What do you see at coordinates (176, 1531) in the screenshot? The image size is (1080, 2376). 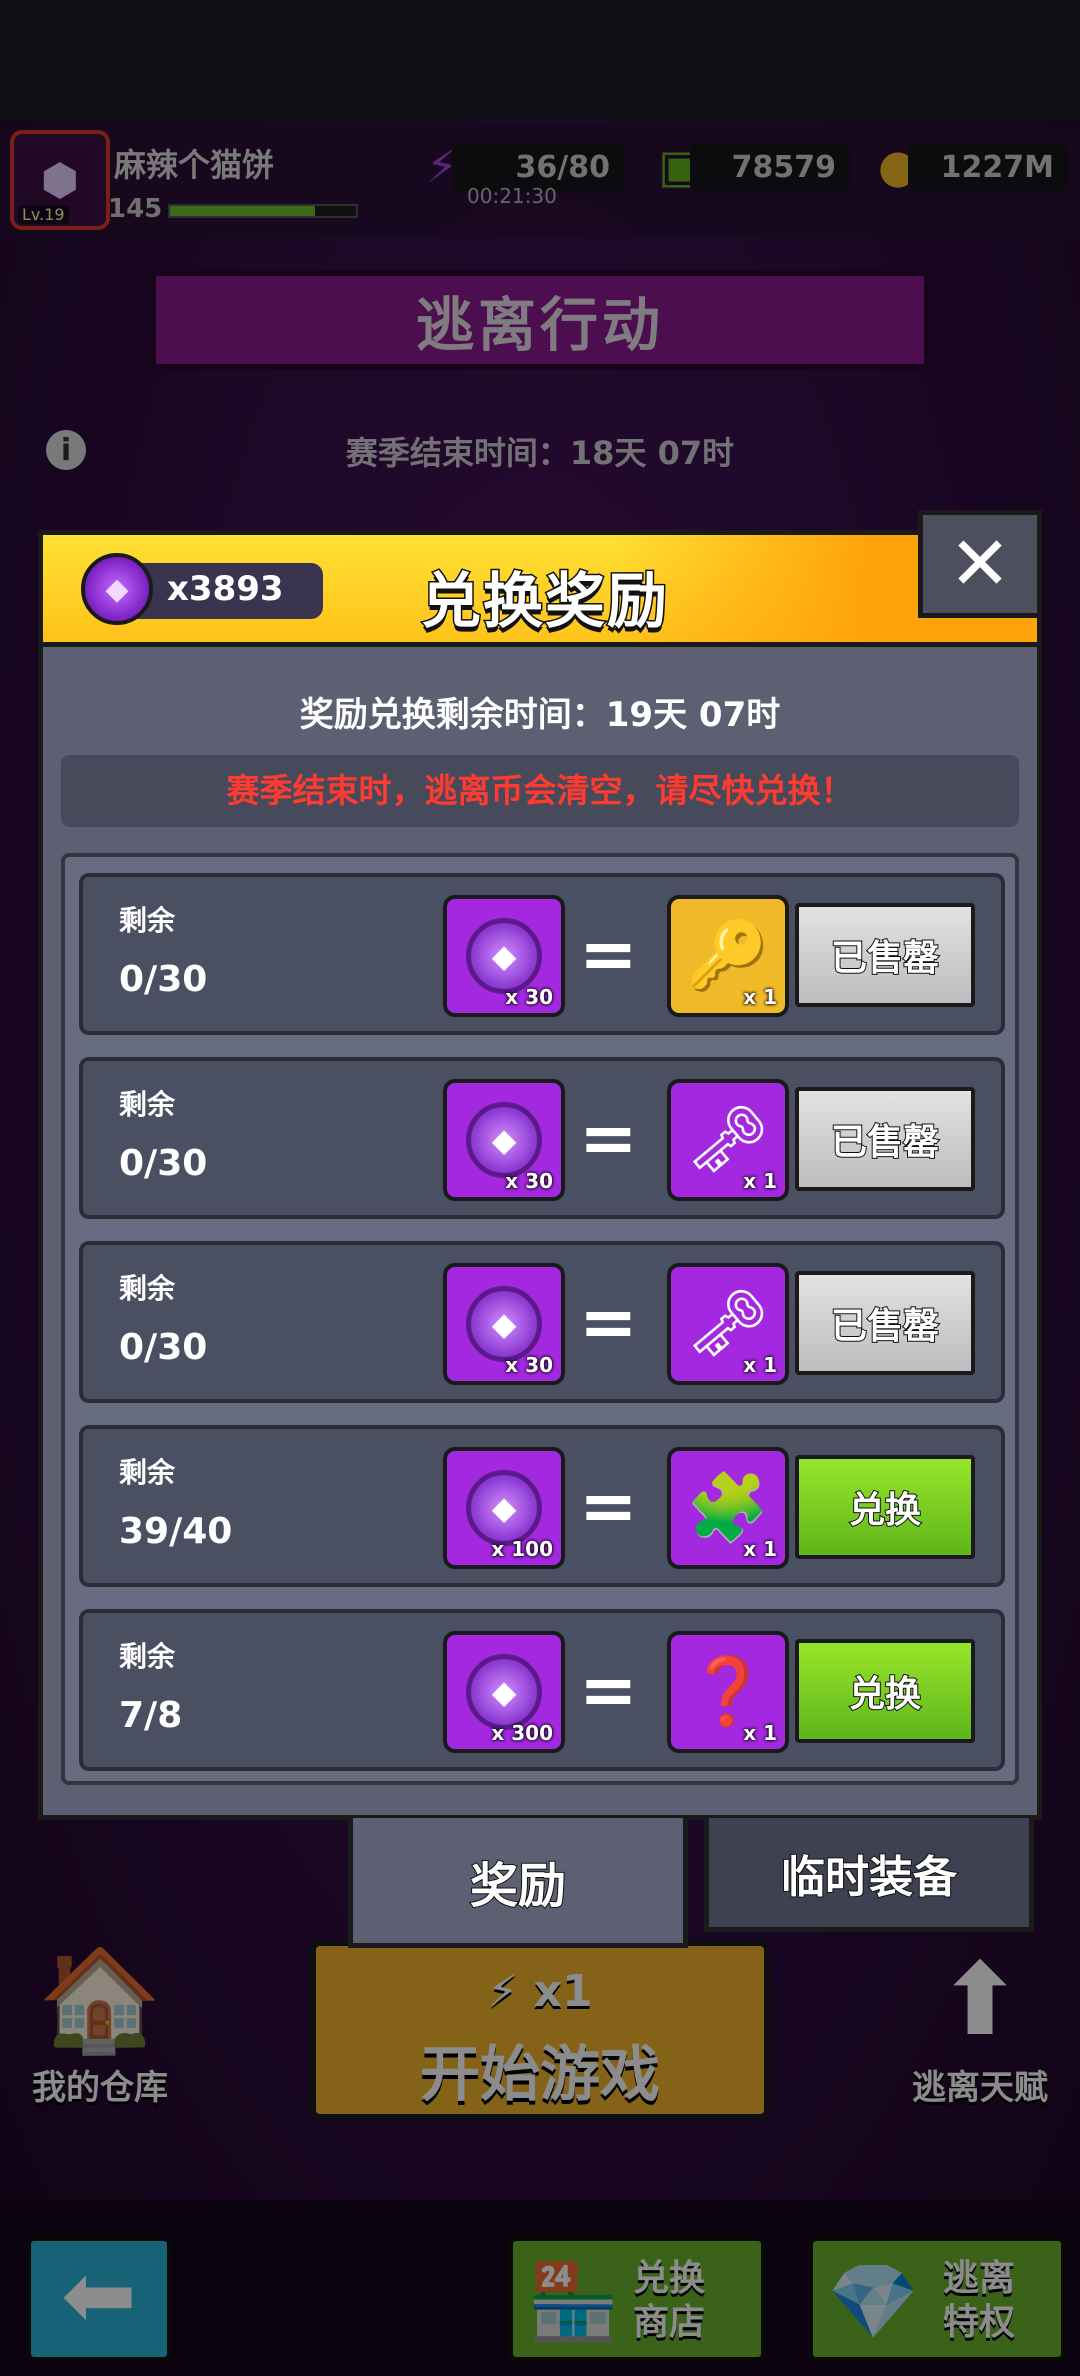 I see `remaining-count: 39/40` at bounding box center [176, 1531].